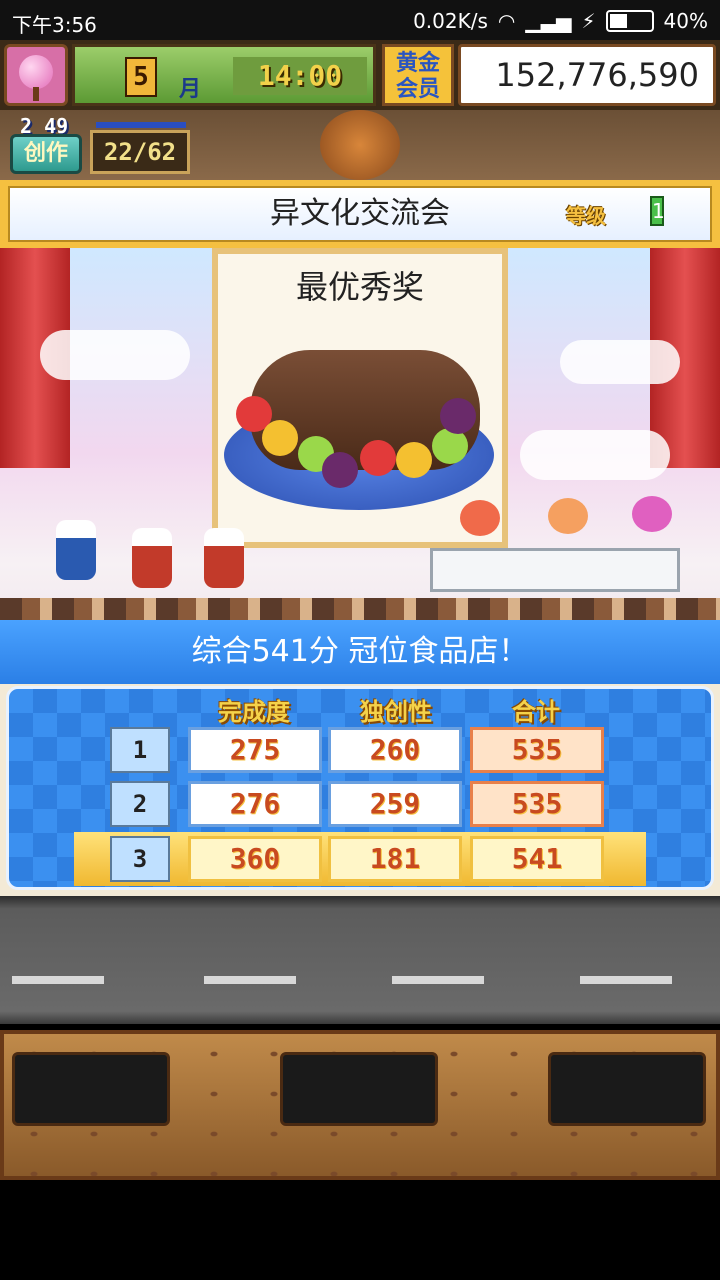 Image resolution: width=720 pixels, height=1280 pixels. What do you see at coordinates (629, 21) in the screenshot?
I see `battery-icon` at bounding box center [629, 21].